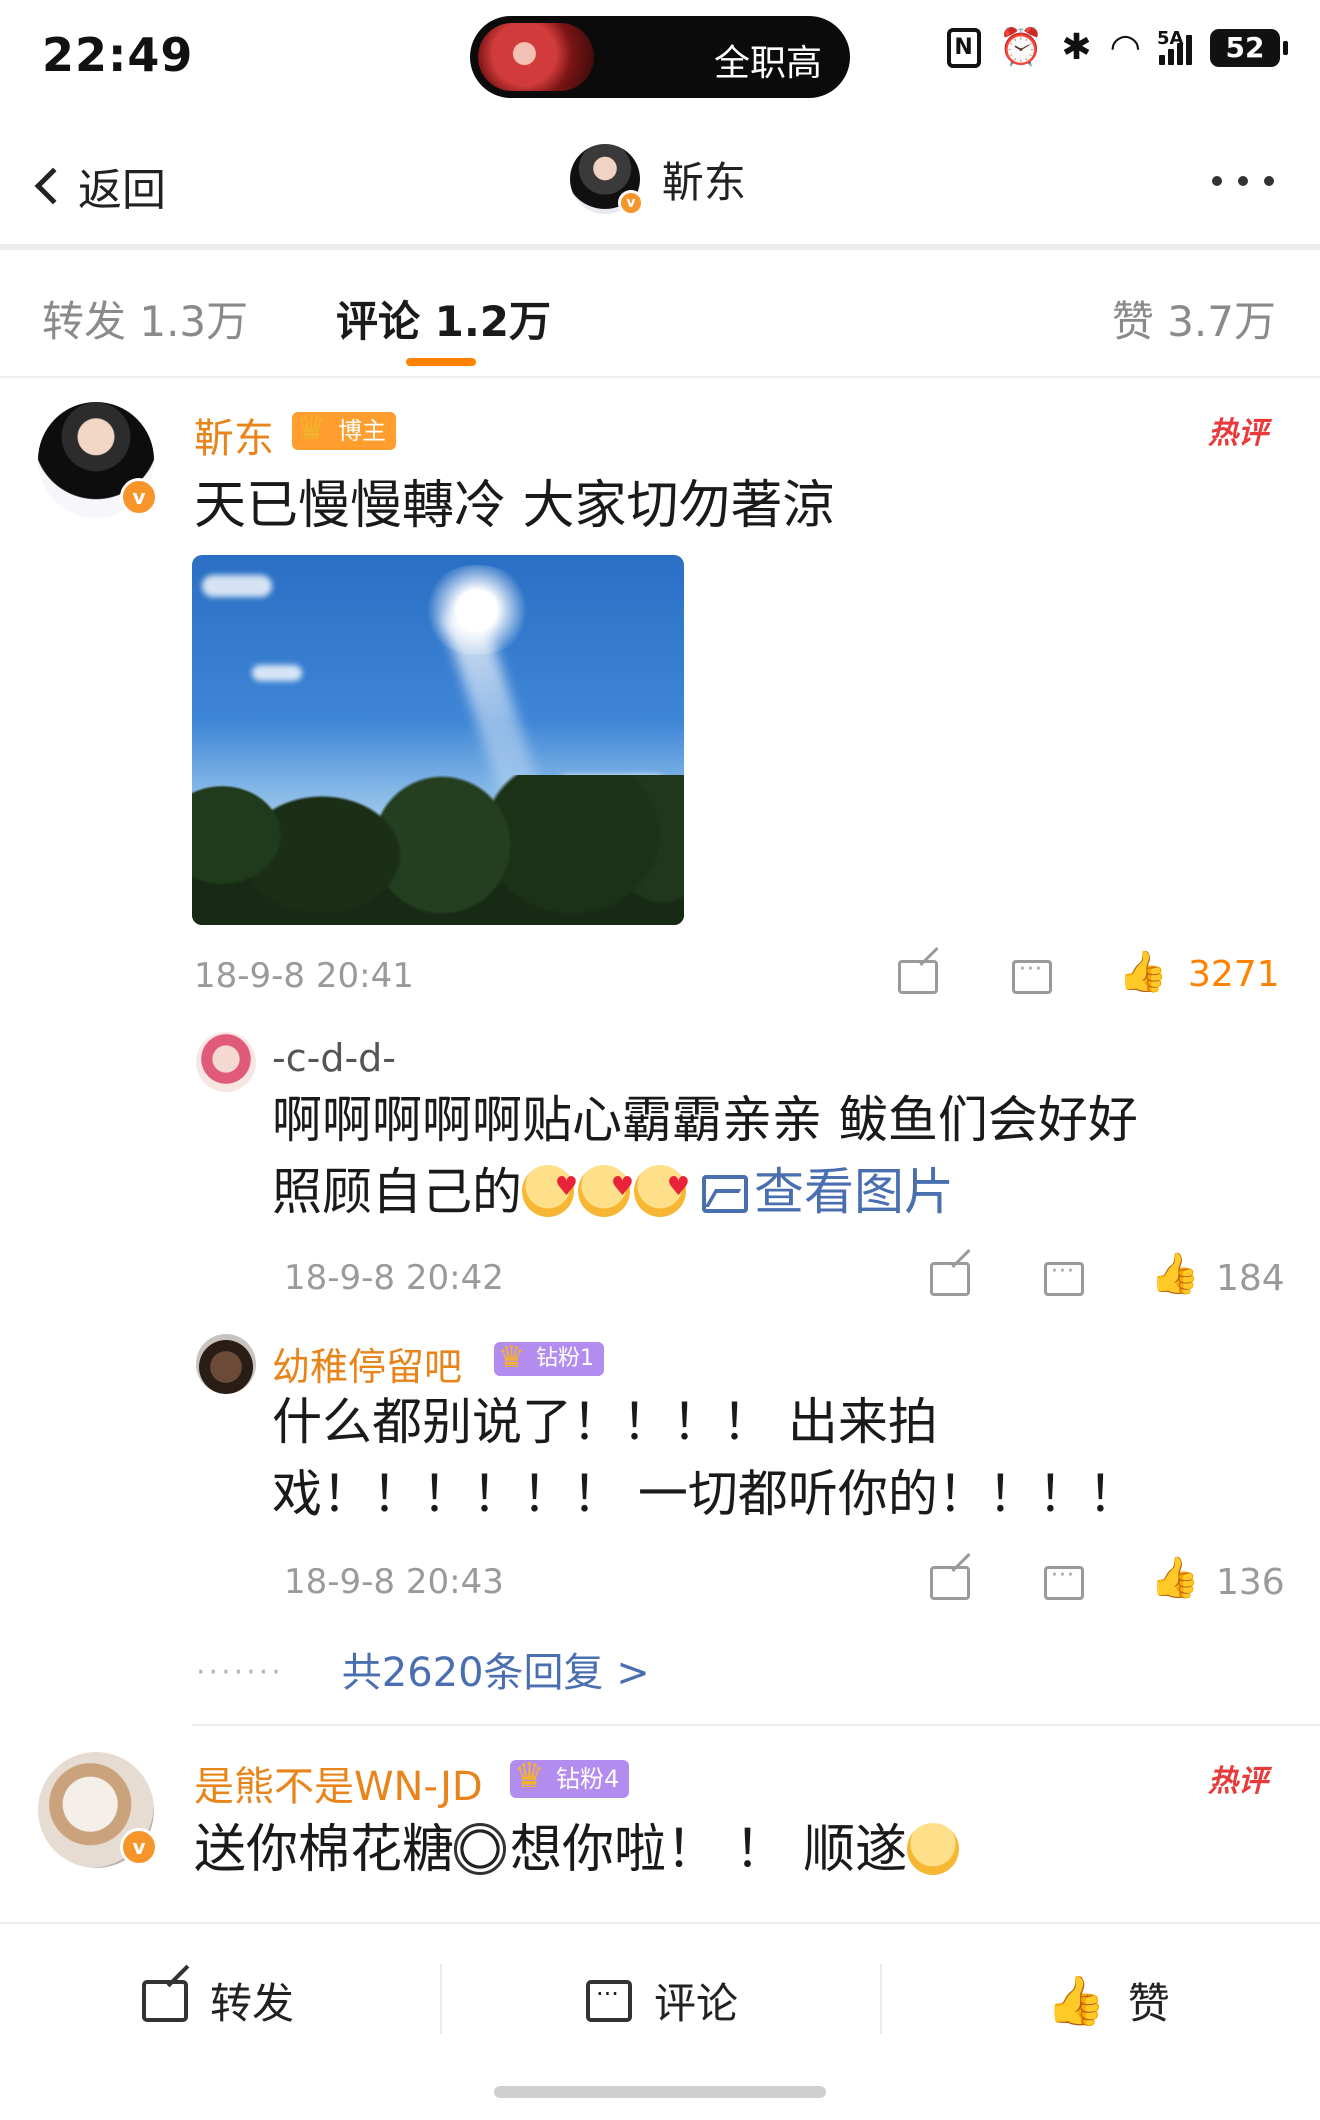  I want to click on wifi-icon: ◠, so click(1125, 47).